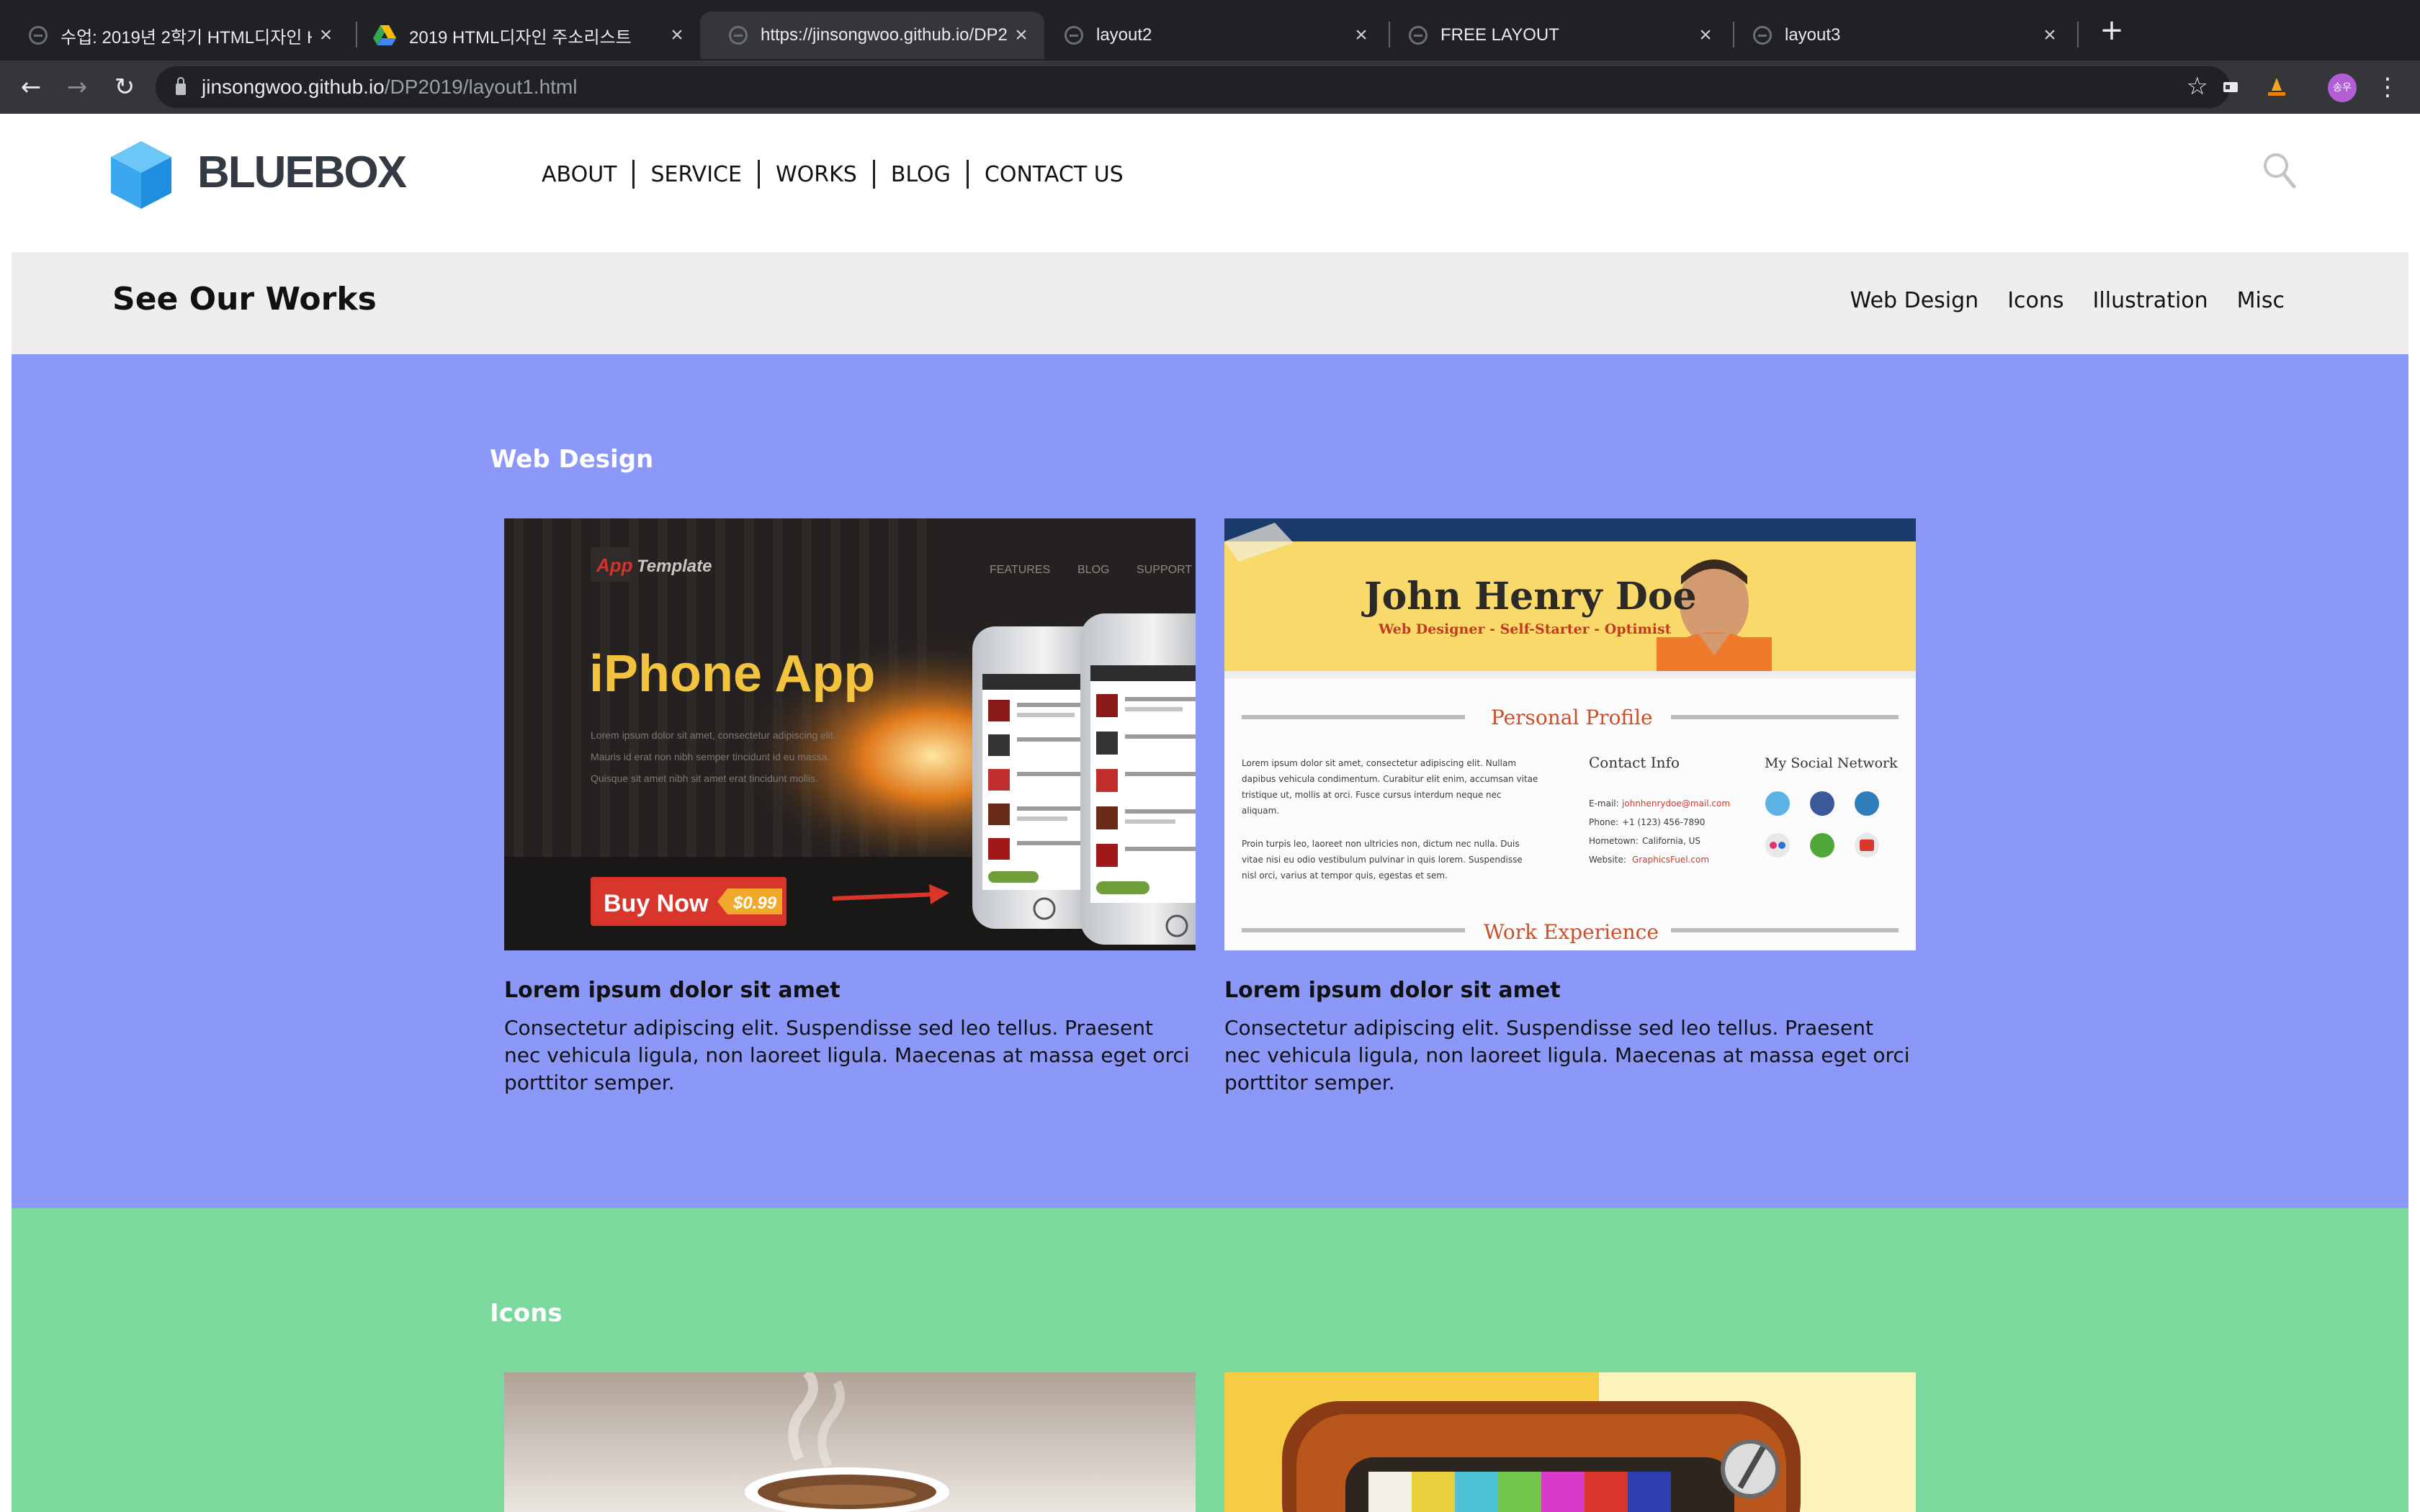 Image resolution: width=2420 pixels, height=1512 pixels. What do you see at coordinates (302, 172) in the screenshot?
I see `brand-name: BLUEBOX` at bounding box center [302, 172].